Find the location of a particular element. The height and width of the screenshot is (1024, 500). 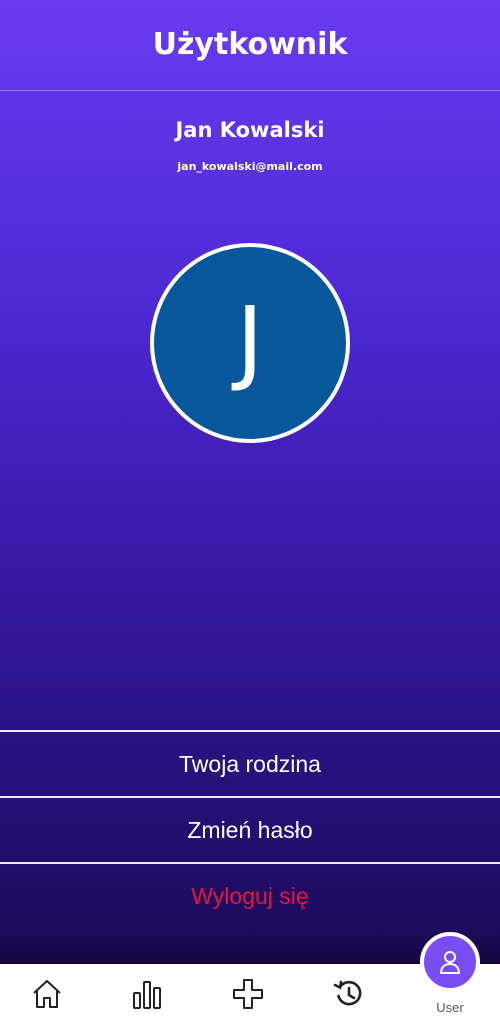

family-button: Twoja rodzina is located at coordinates (250, 763).